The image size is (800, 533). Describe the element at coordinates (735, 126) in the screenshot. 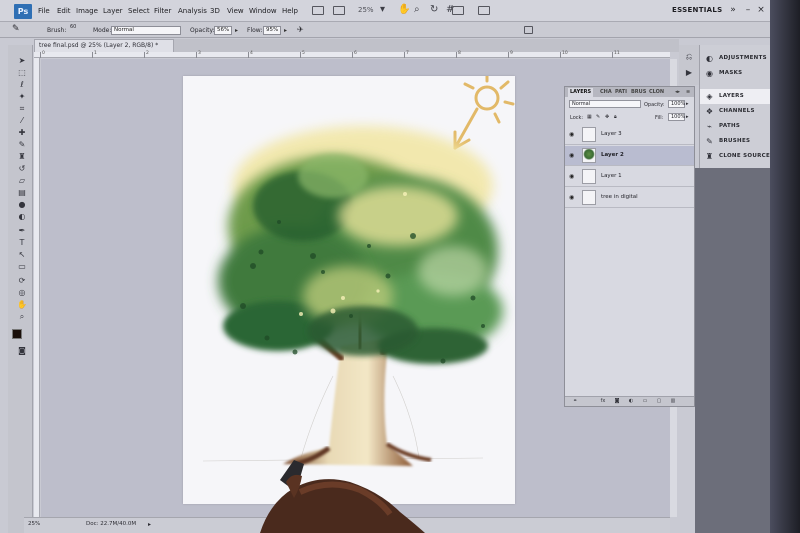

I see `dock-item-paths: ⌁ PATHS` at that location.